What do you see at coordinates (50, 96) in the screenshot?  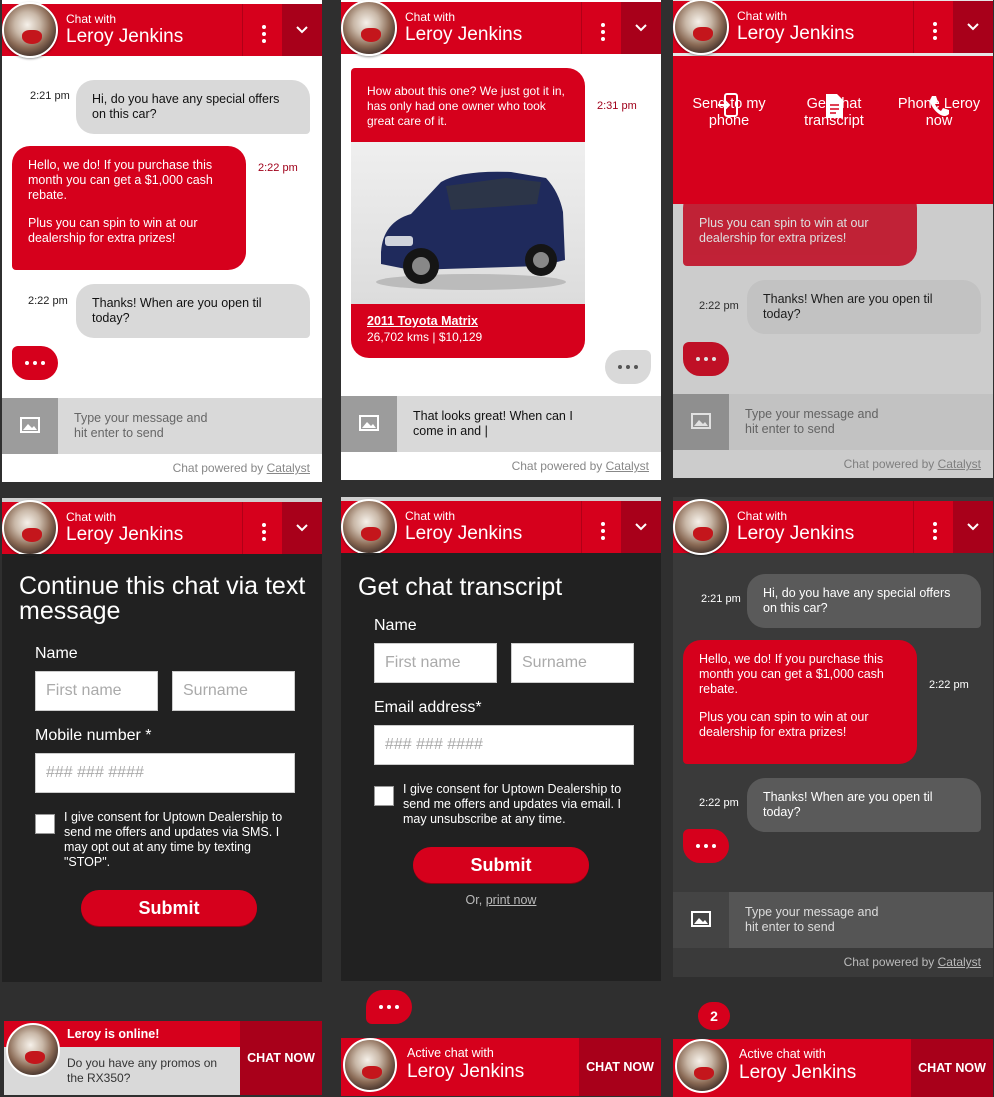 I see `message-time: 2:21 pm` at bounding box center [50, 96].